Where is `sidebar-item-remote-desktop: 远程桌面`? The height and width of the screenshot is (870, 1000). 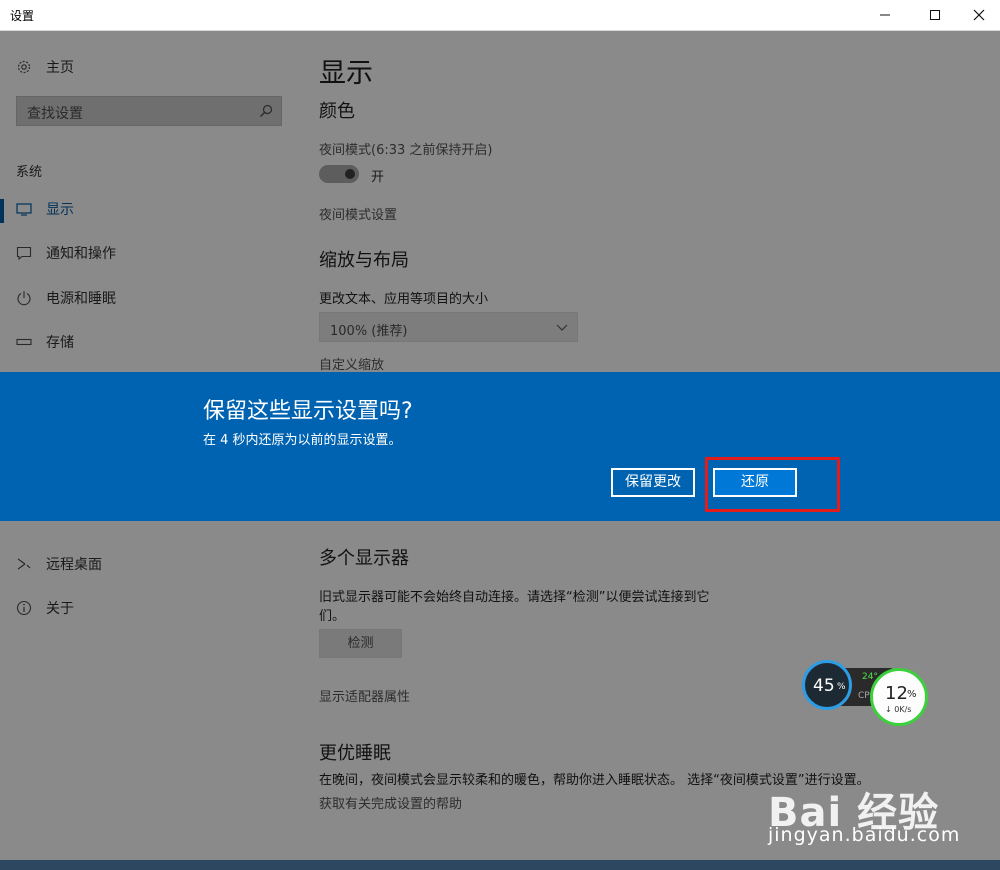
sidebar-item-remote-desktop: 远程桌面 is located at coordinates (59, 564).